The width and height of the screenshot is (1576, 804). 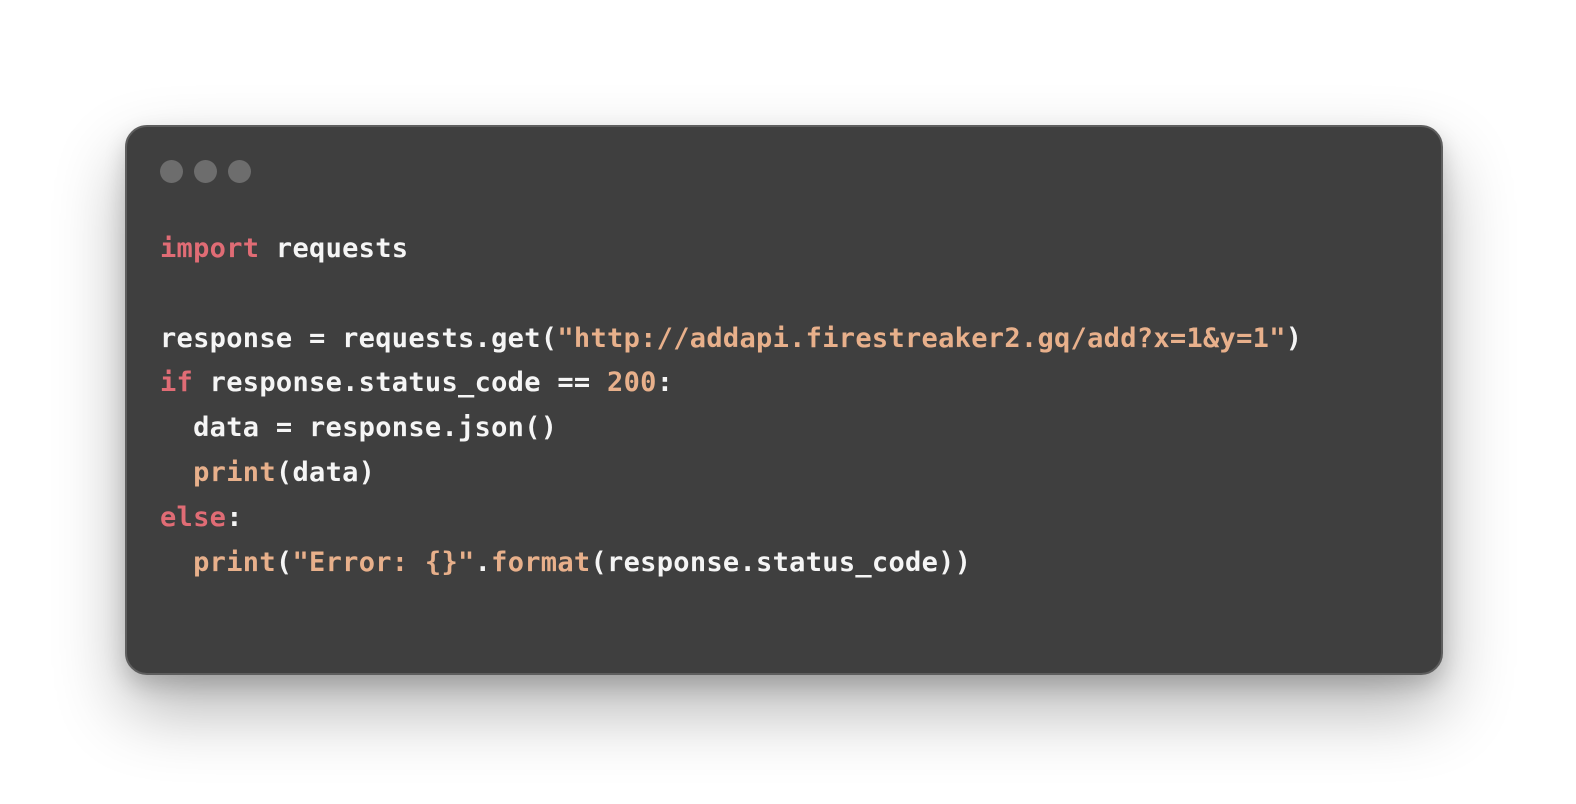 I want to click on function-token: format, so click(x=541, y=562).